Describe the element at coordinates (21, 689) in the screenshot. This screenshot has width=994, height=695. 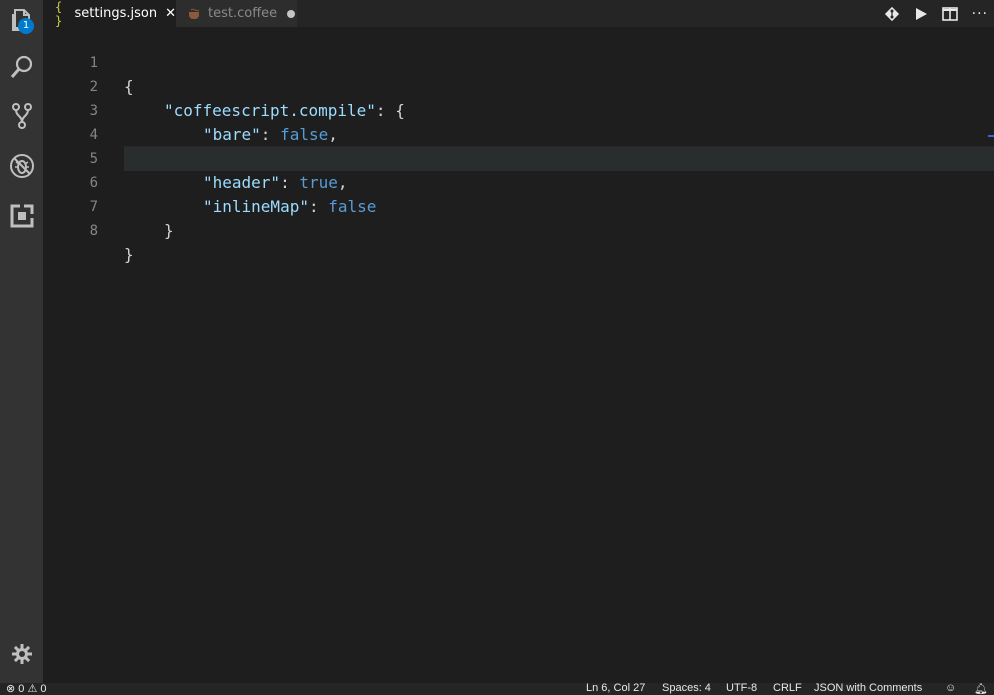
I see `error-count: 0` at that location.